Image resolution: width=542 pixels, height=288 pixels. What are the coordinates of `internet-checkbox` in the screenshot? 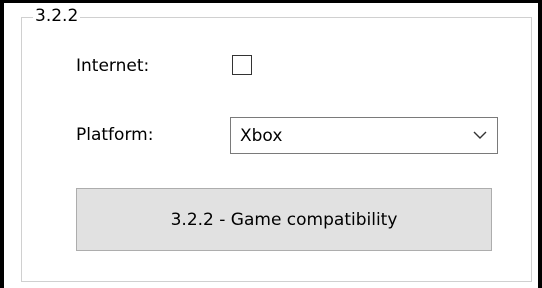 It's located at (242, 65).